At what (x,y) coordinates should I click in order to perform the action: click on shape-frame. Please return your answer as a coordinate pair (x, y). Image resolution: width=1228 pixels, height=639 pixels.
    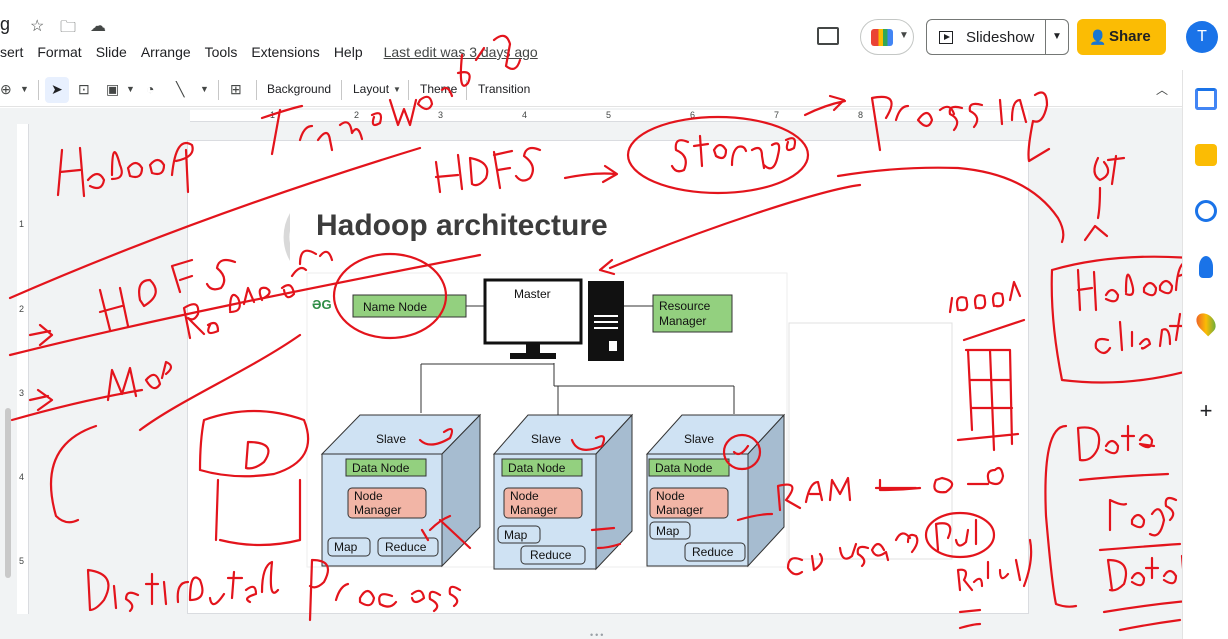
    Looking at the image, I should click on (870, 441).